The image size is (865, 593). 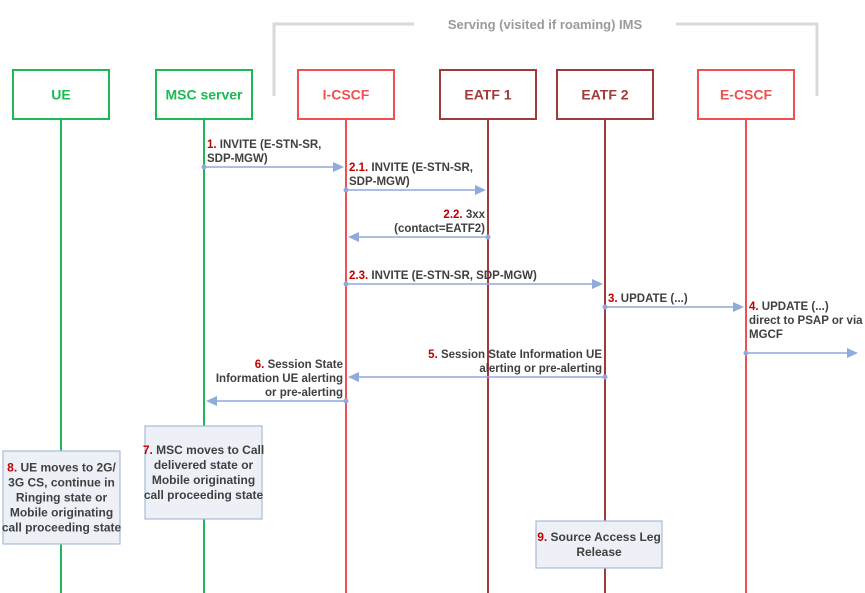 I want to click on step-number: 9., so click(x=543, y=537).